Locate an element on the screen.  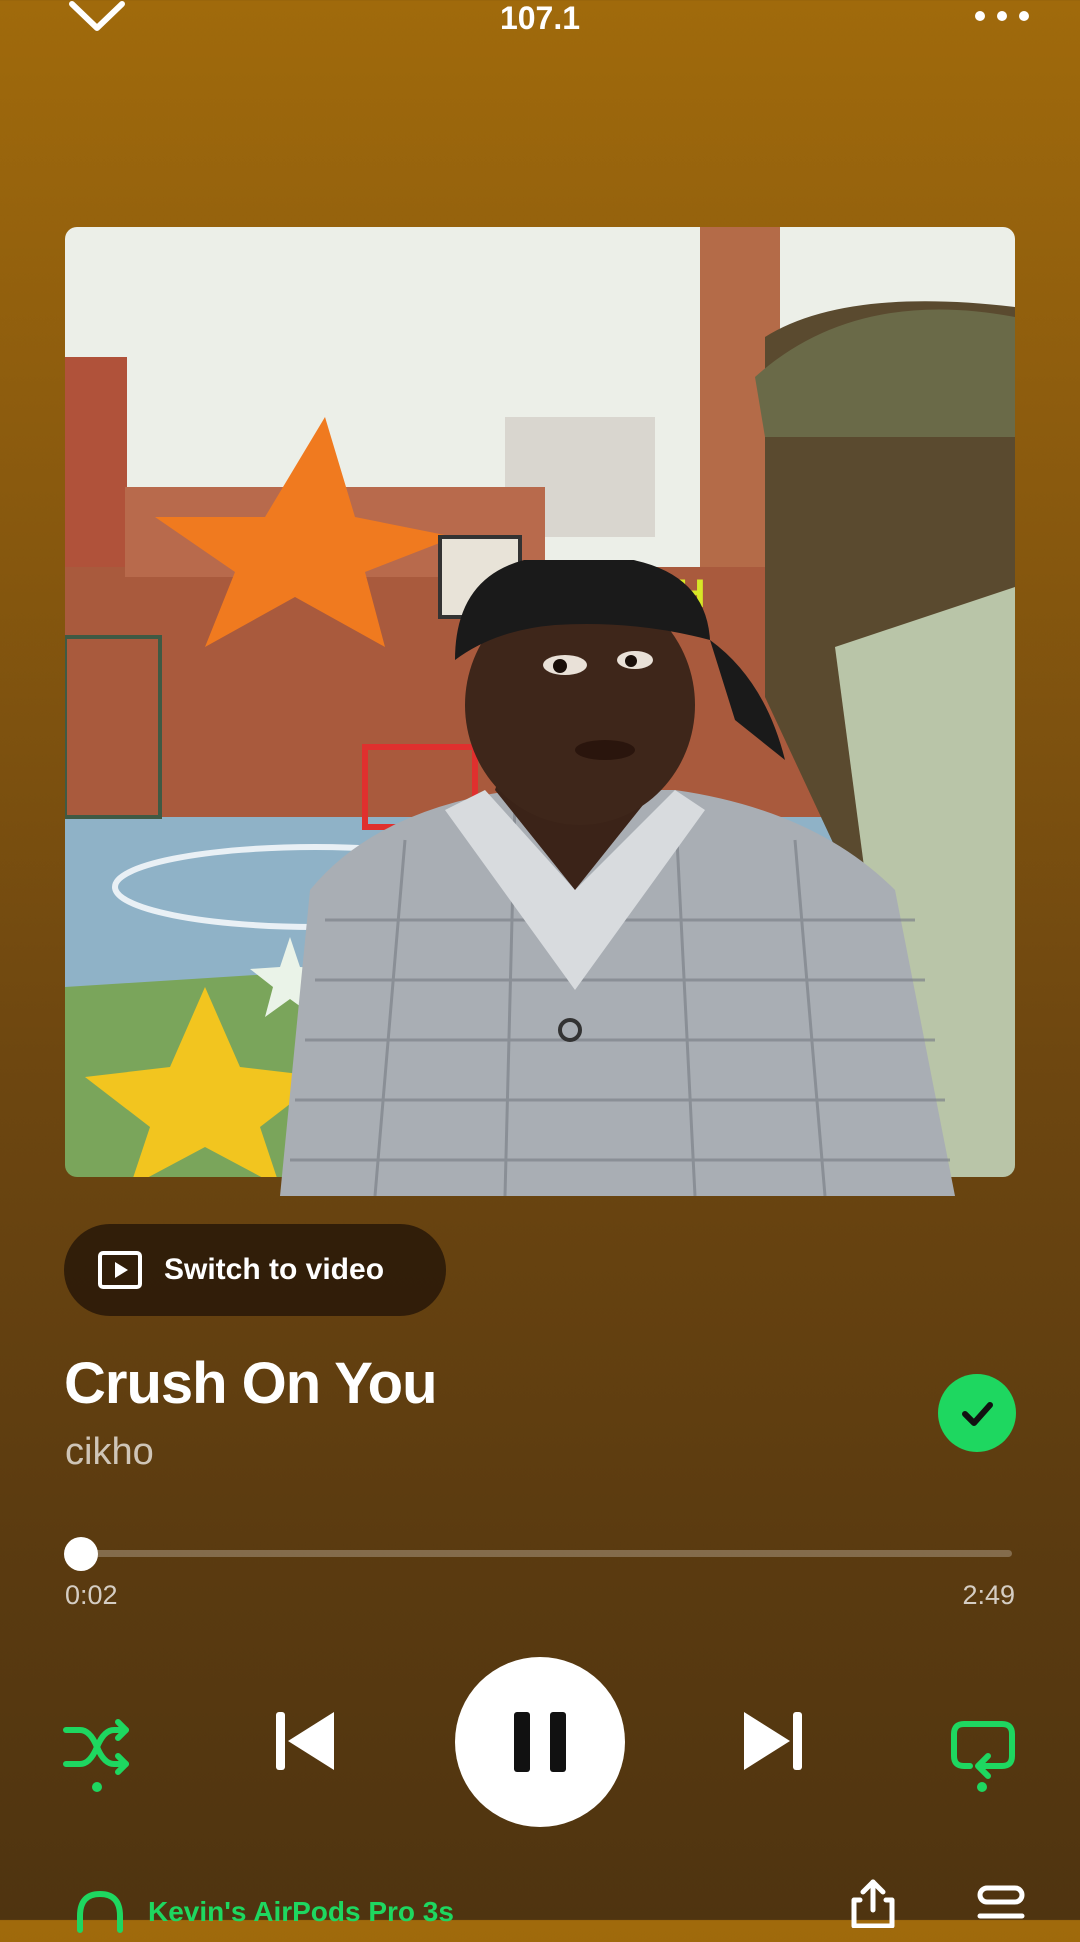
shuffle-icon is located at coordinates (96, 1747).